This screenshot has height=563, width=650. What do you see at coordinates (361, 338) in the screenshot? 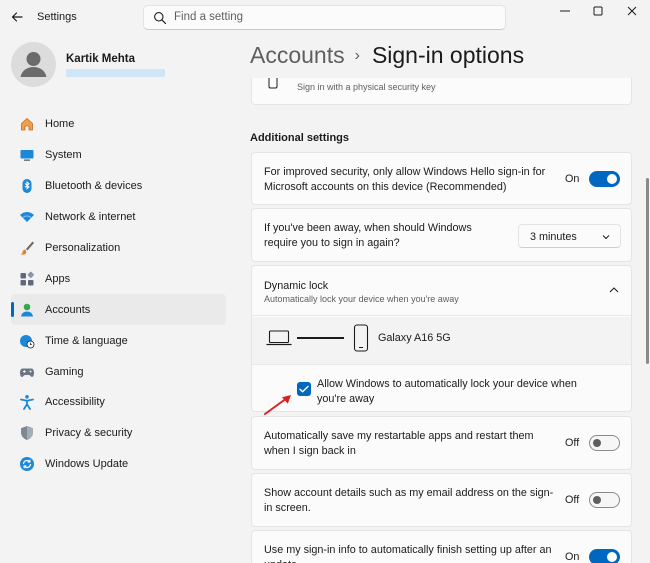
I see `phone-icon` at bounding box center [361, 338].